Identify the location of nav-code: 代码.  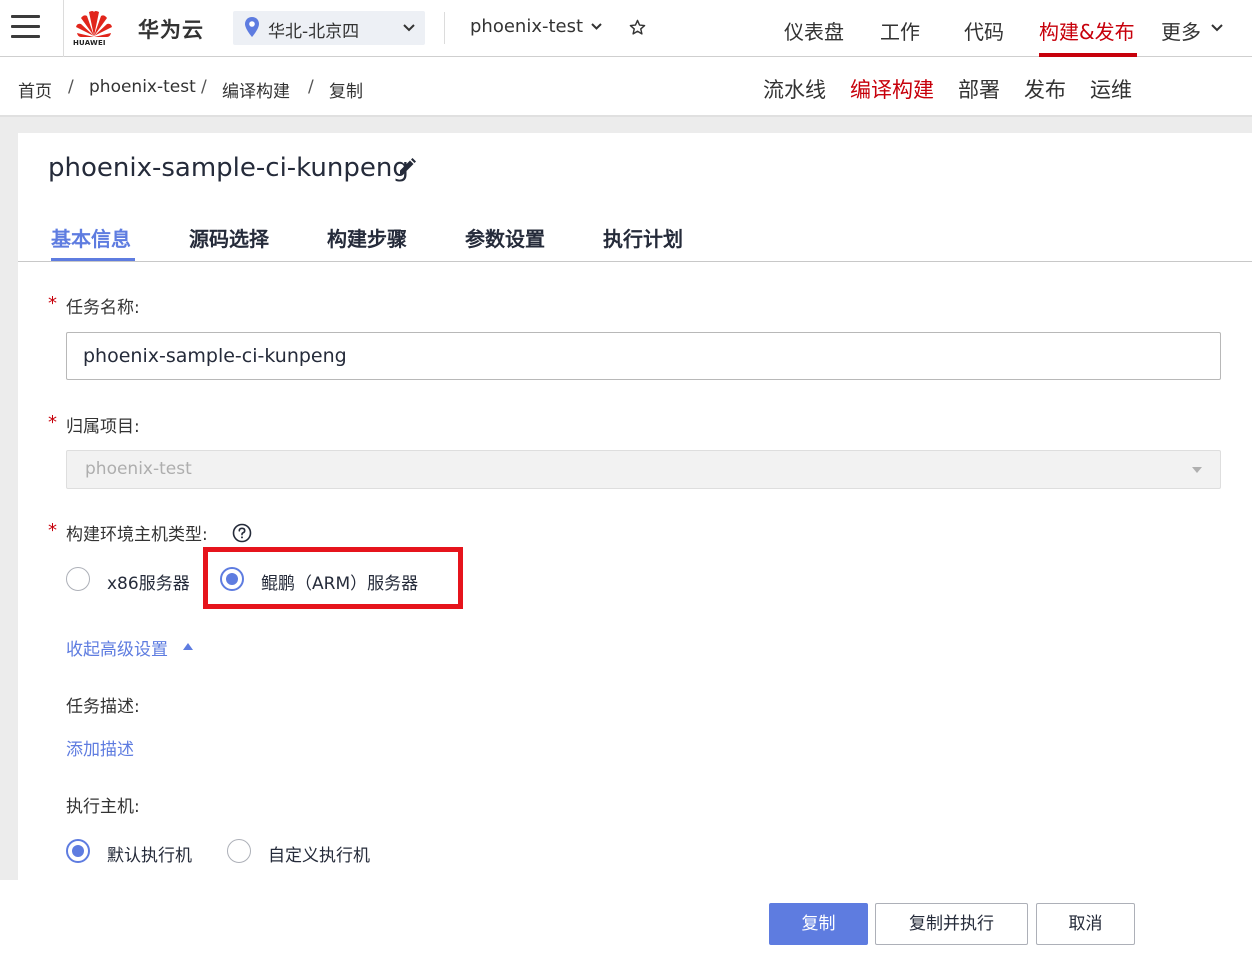
(984, 30).